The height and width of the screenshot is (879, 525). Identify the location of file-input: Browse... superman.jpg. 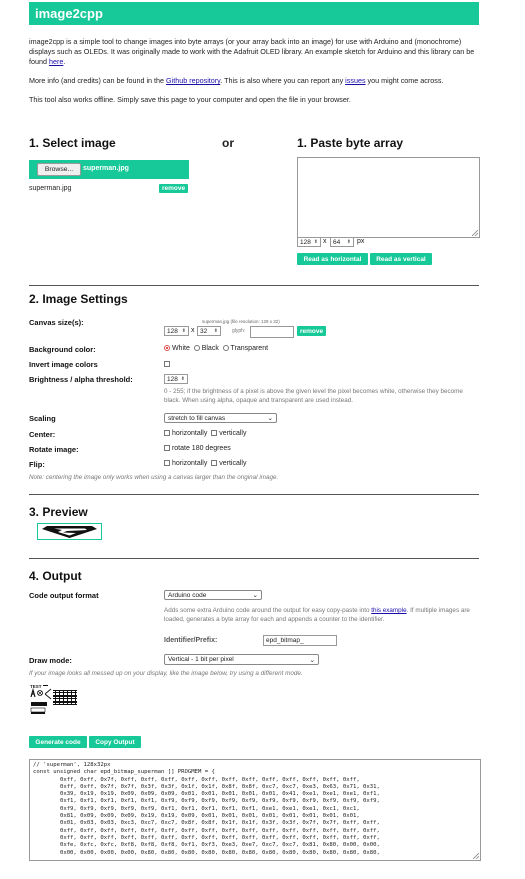
(109, 169).